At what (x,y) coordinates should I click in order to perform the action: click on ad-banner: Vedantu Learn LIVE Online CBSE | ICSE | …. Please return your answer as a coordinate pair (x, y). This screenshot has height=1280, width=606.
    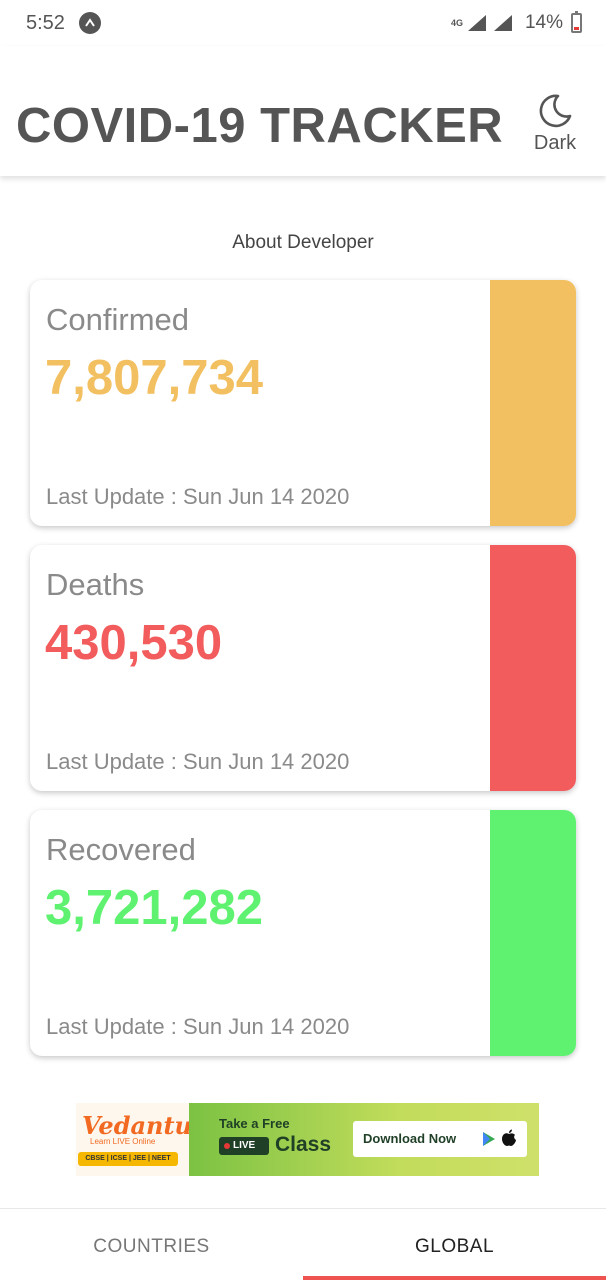
    Looking at the image, I should click on (307, 1139).